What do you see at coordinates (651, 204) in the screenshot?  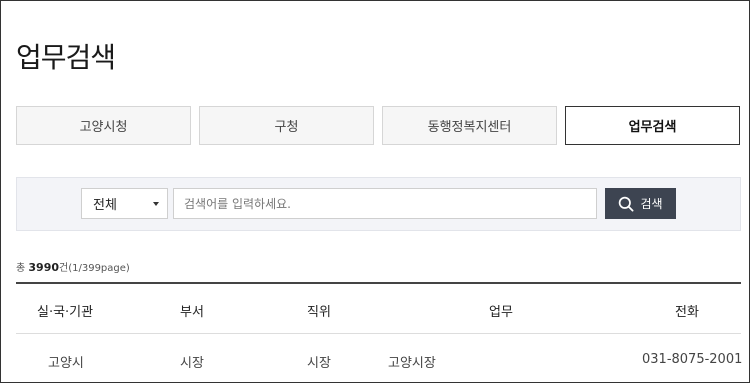 I see `search-button-label: 검색` at bounding box center [651, 204].